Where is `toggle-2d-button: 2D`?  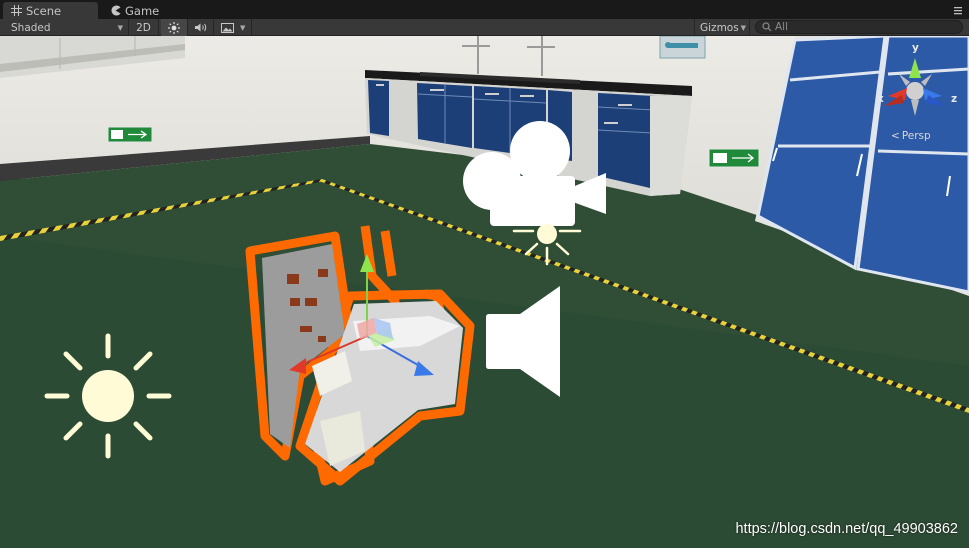
toggle-2d-button: 2D is located at coordinates (144, 27).